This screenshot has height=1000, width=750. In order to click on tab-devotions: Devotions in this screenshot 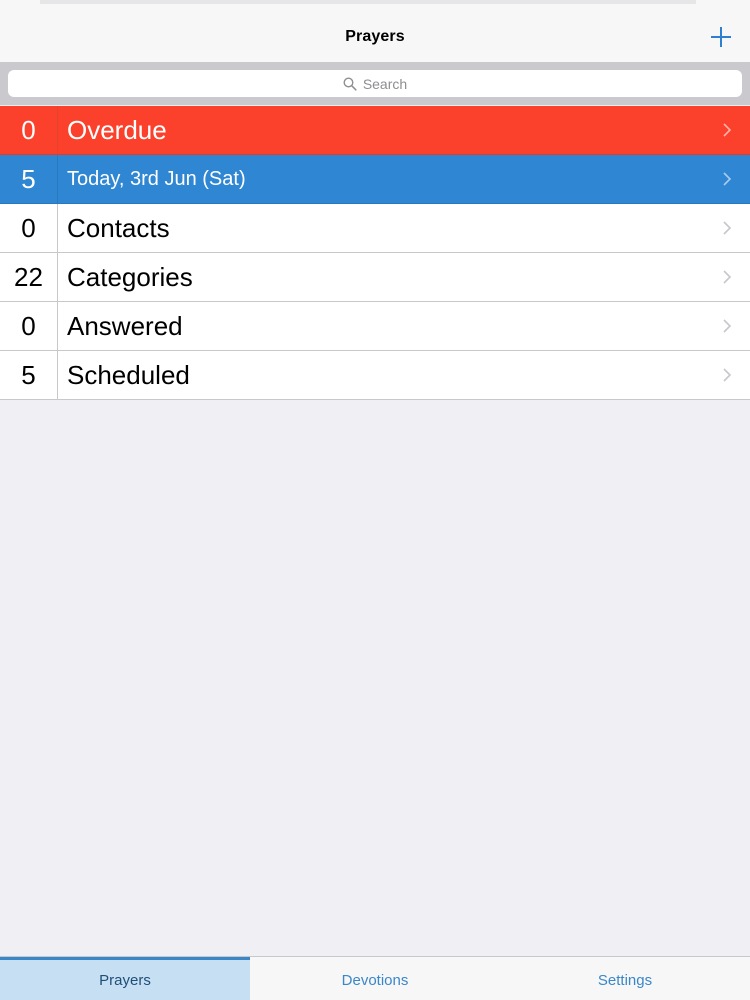, I will do `click(375, 978)`.